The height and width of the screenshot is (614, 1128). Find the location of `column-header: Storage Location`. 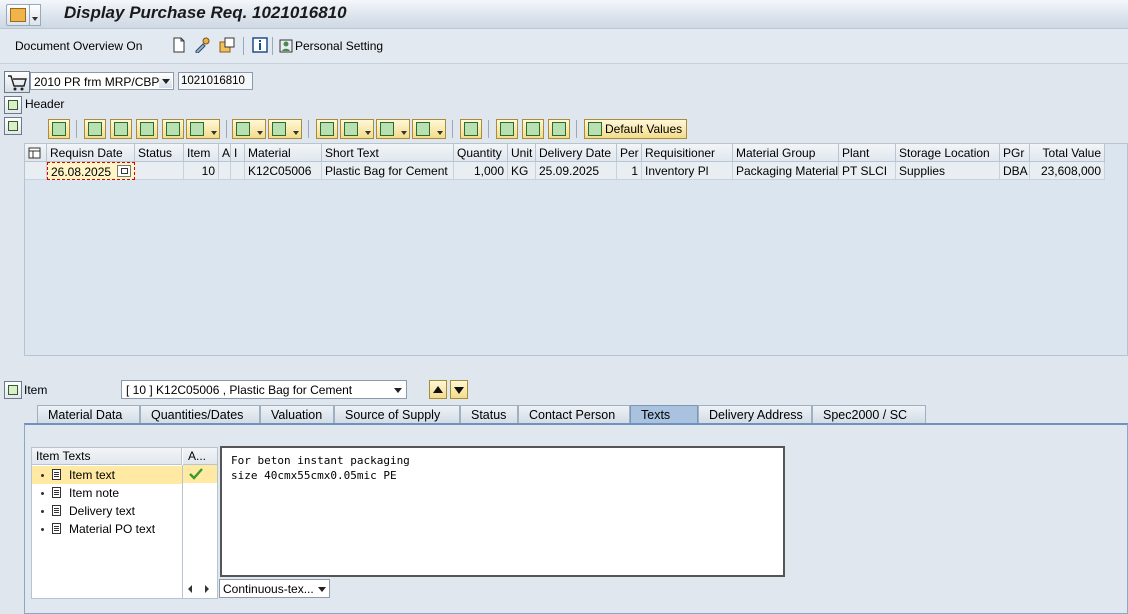

column-header: Storage Location is located at coordinates (948, 153).